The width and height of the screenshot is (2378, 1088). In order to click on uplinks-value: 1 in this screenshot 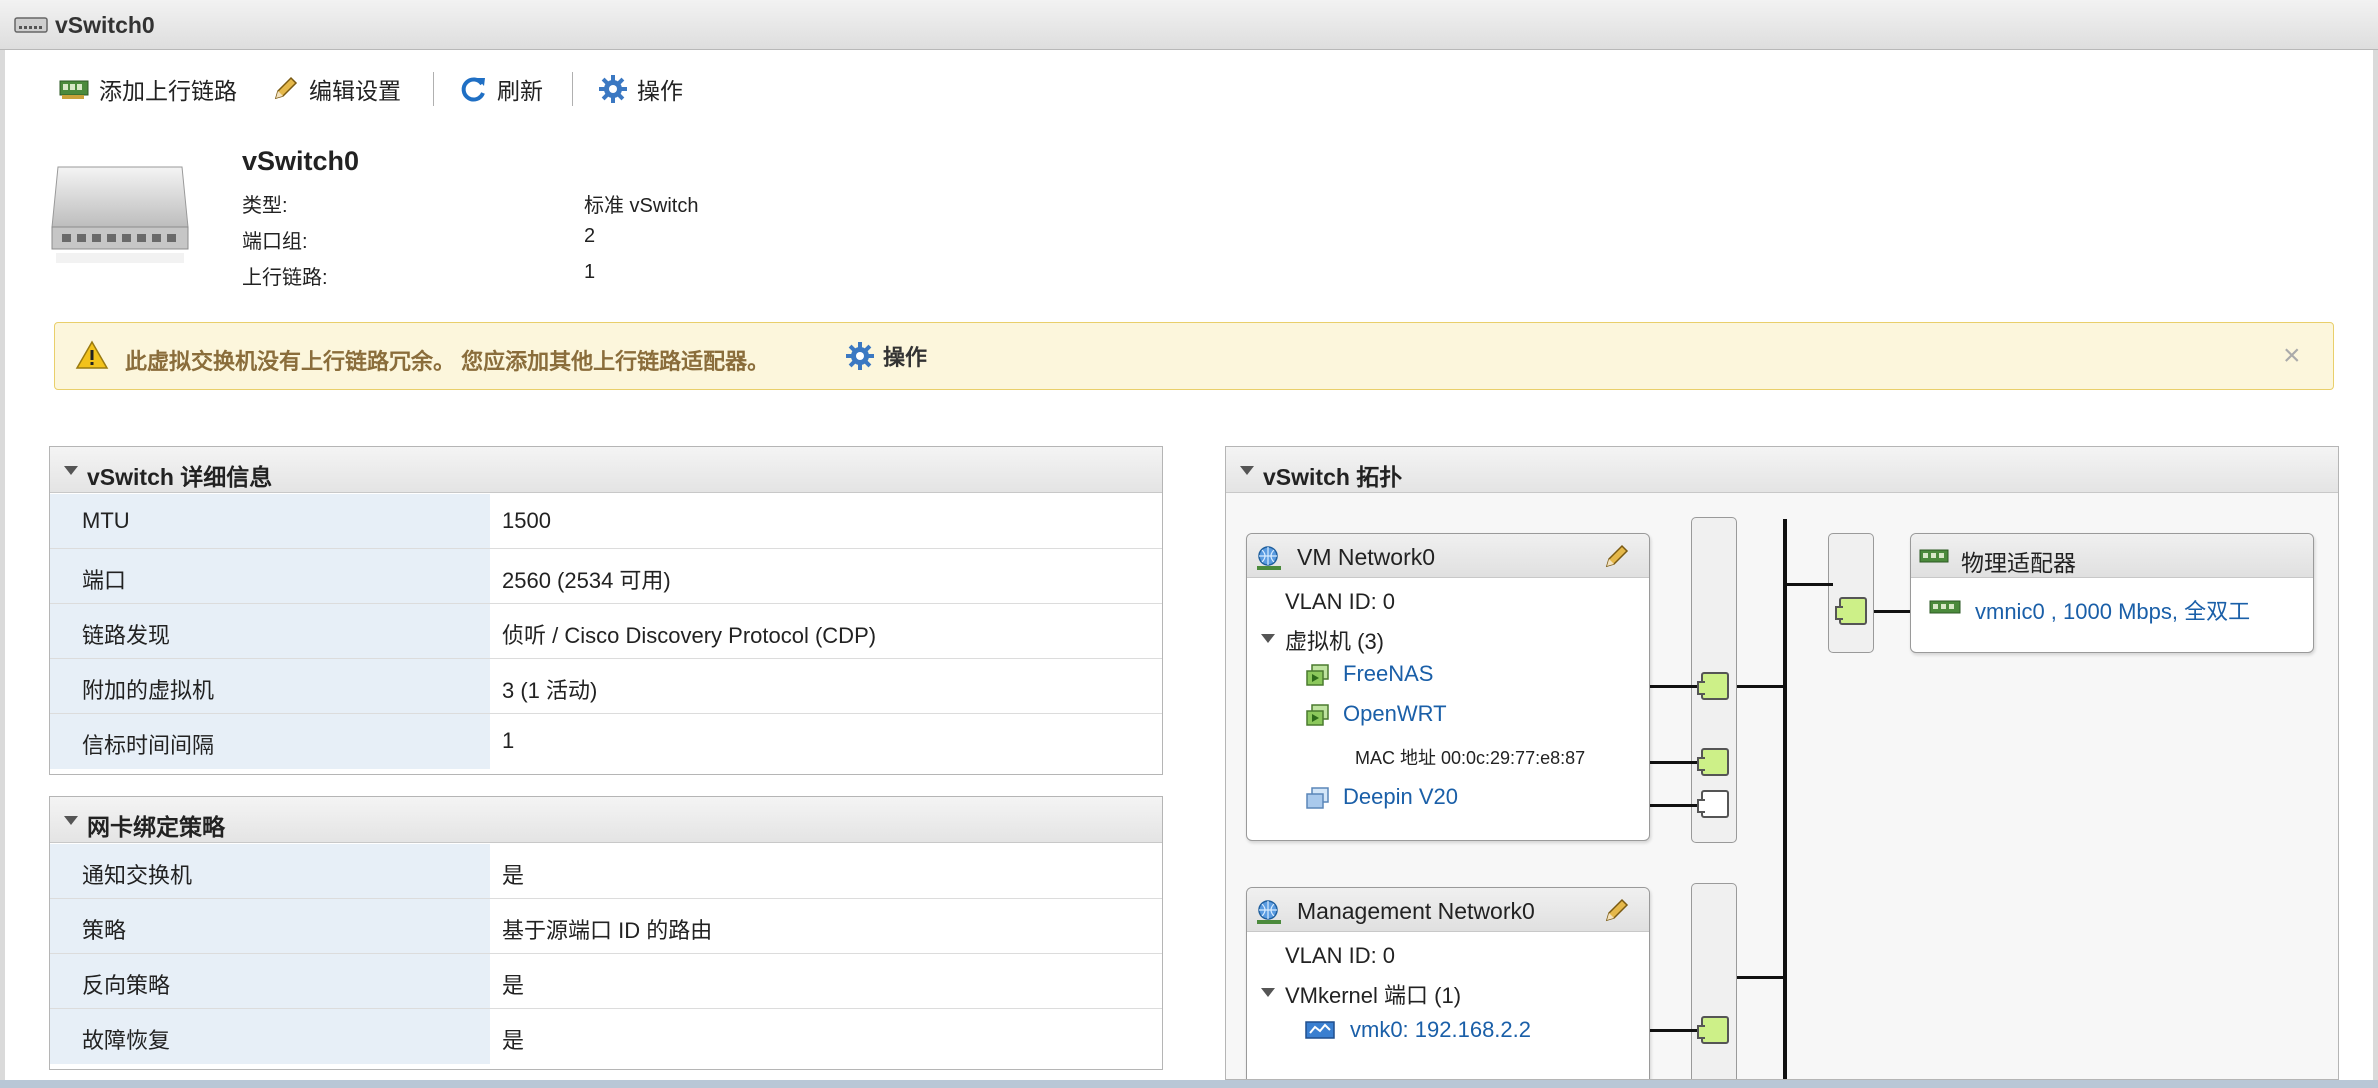, I will do `click(590, 272)`.